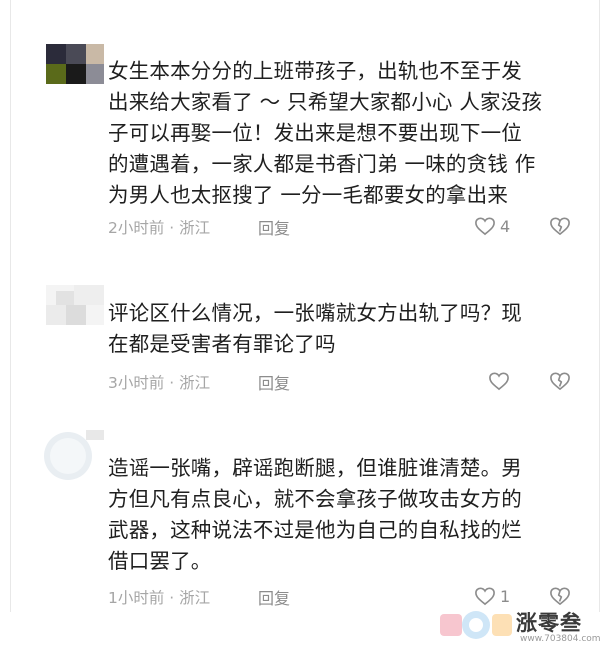 The height and width of the screenshot is (652, 610). Describe the element at coordinates (315, 328) in the screenshot. I see `comment-text: 评论区什么情况，一张嘴就女方出轨了吗？现 在都是受害者有罪论了吗` at that location.